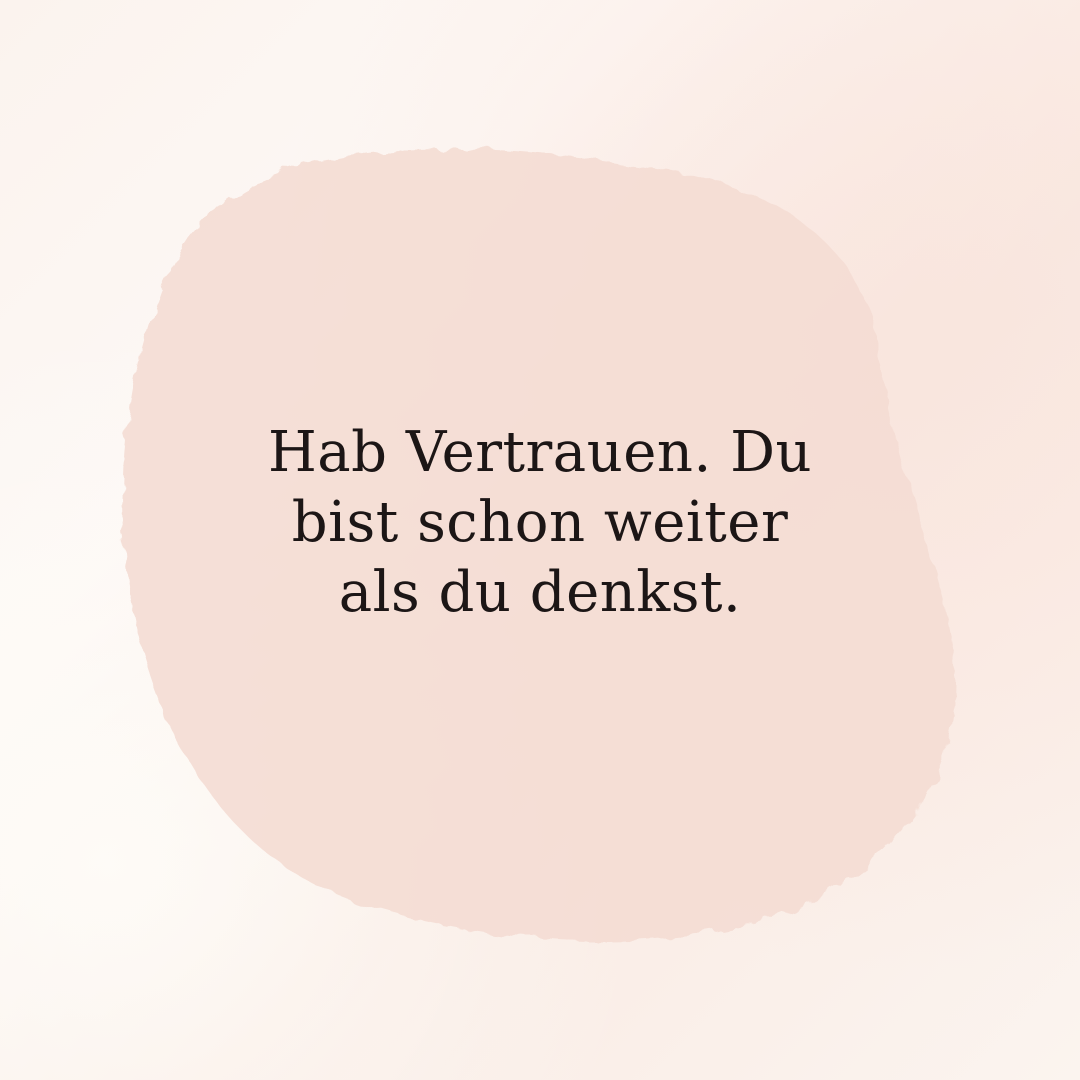 The width and height of the screenshot is (1080, 1080). I want to click on quote-line-2: bist schon weiter, so click(540, 522).